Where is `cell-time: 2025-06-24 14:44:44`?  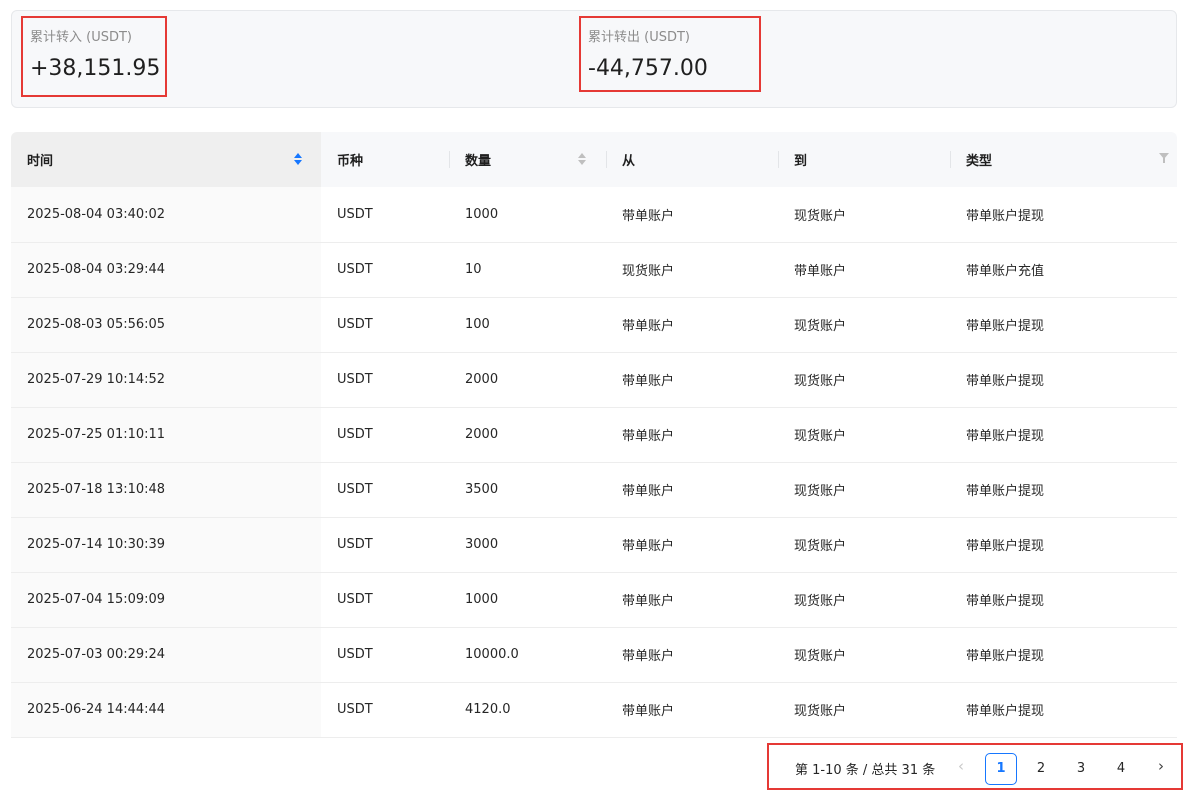
cell-time: 2025-06-24 14:44:44 is located at coordinates (166, 710).